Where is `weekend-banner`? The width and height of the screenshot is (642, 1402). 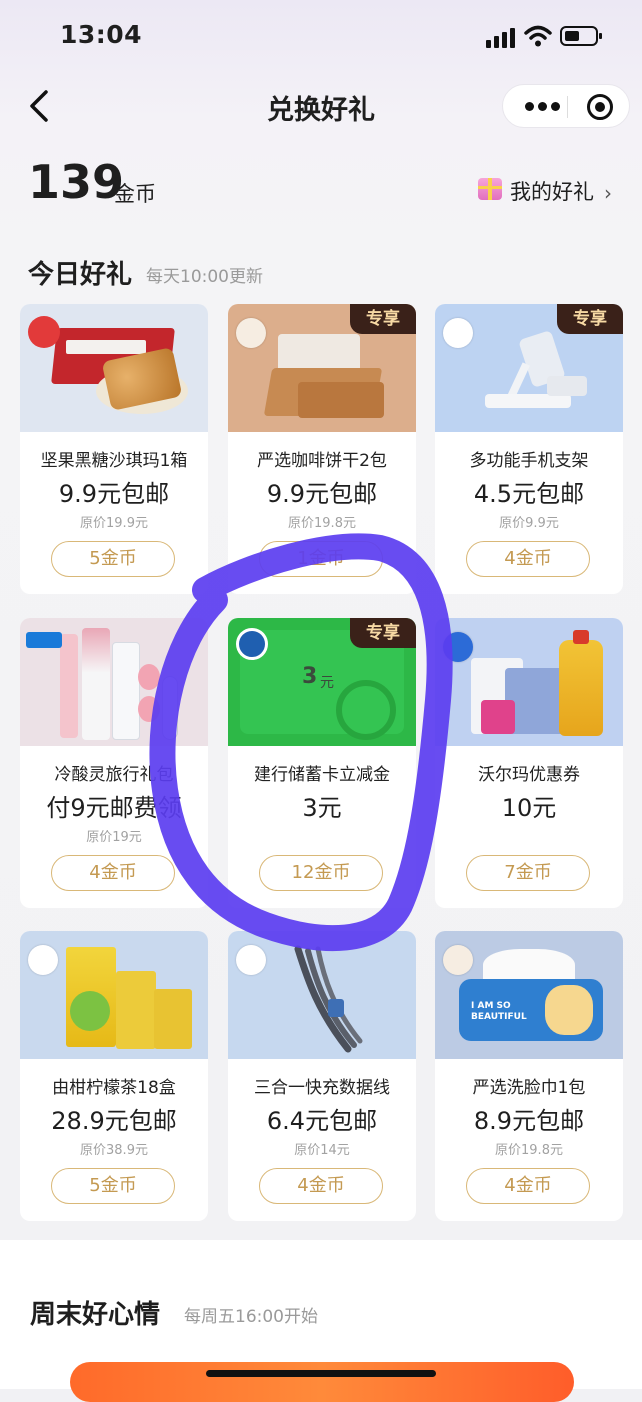 weekend-banner is located at coordinates (322, 1382).